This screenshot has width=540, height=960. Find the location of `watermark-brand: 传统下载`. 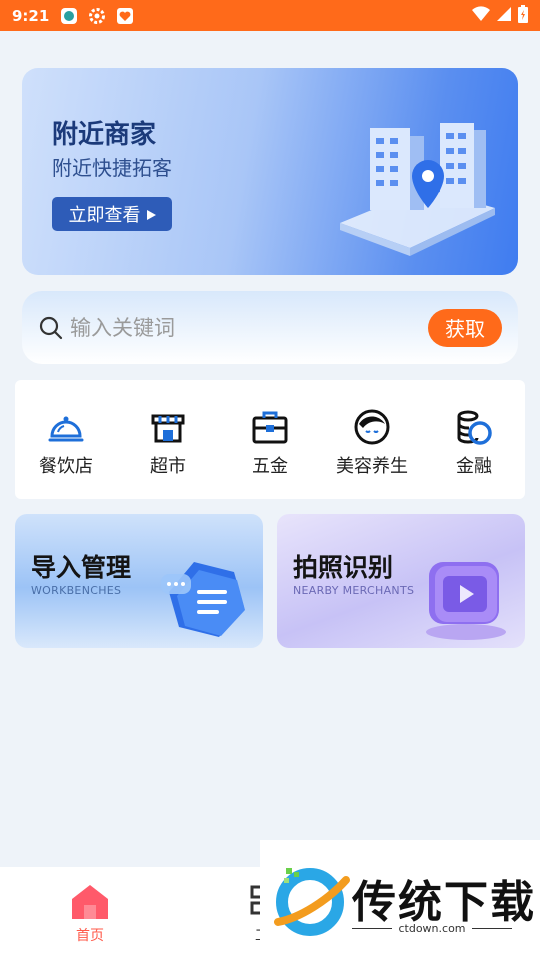

watermark-brand: 传统下载 is located at coordinates (444, 902).